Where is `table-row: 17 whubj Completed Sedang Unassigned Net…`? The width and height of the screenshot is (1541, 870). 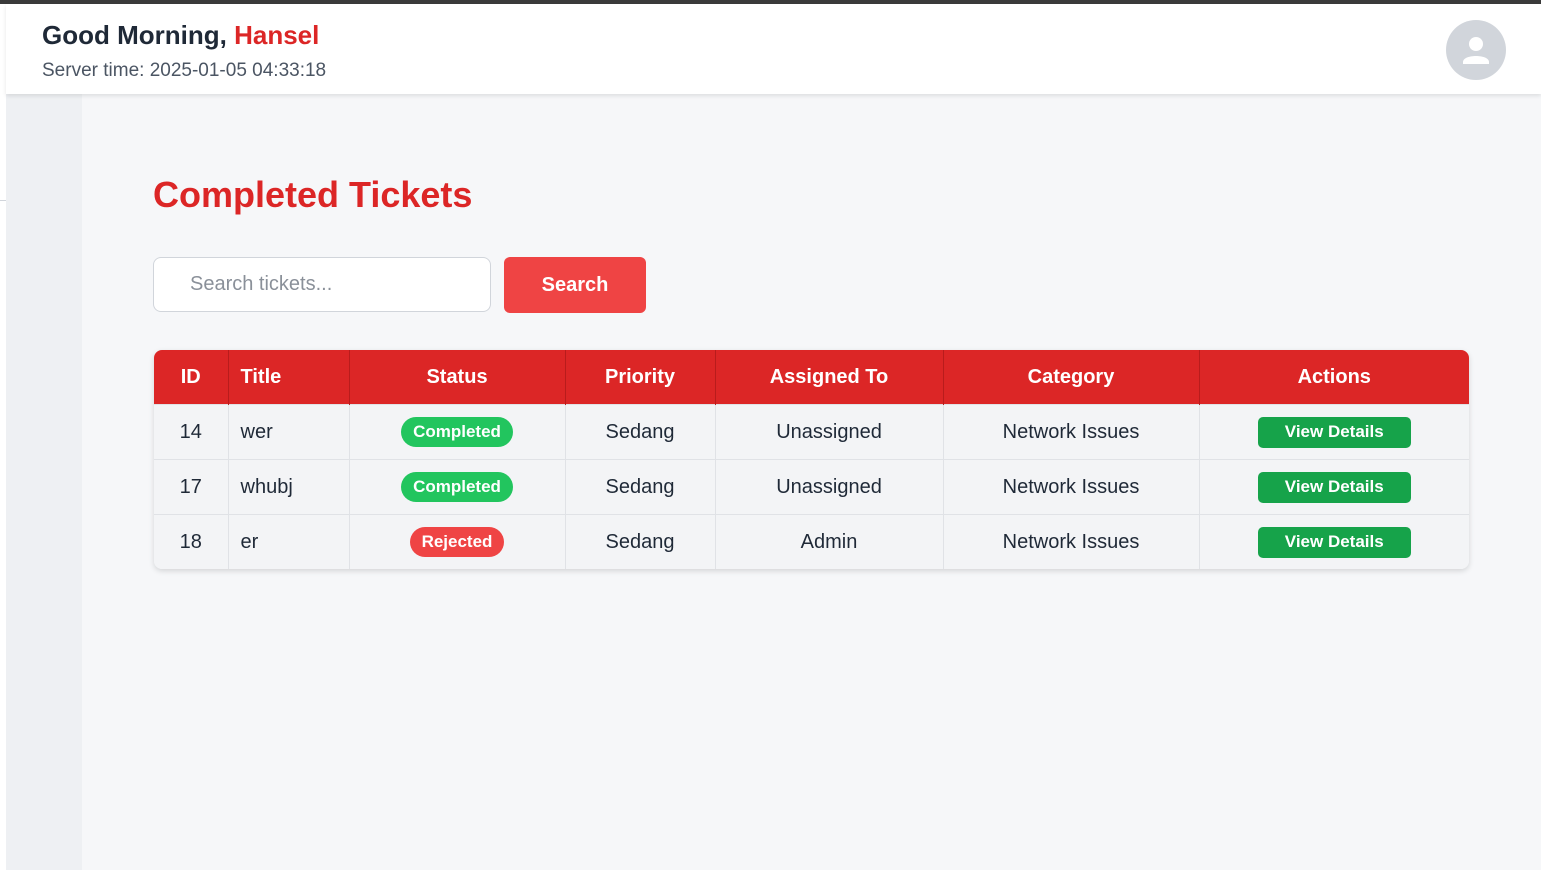 table-row: 17 whubj Completed Sedang Unassigned Net… is located at coordinates (811, 487).